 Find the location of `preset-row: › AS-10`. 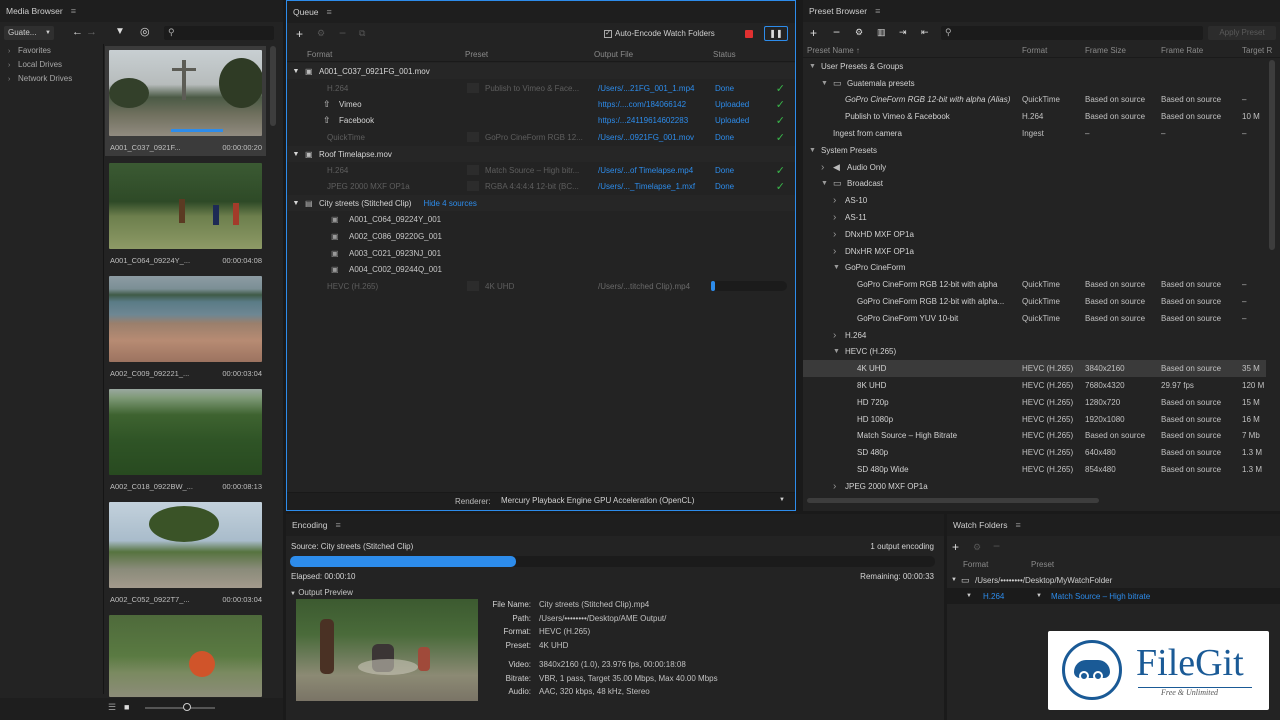

preset-row: › AS-10 is located at coordinates (1034, 200).